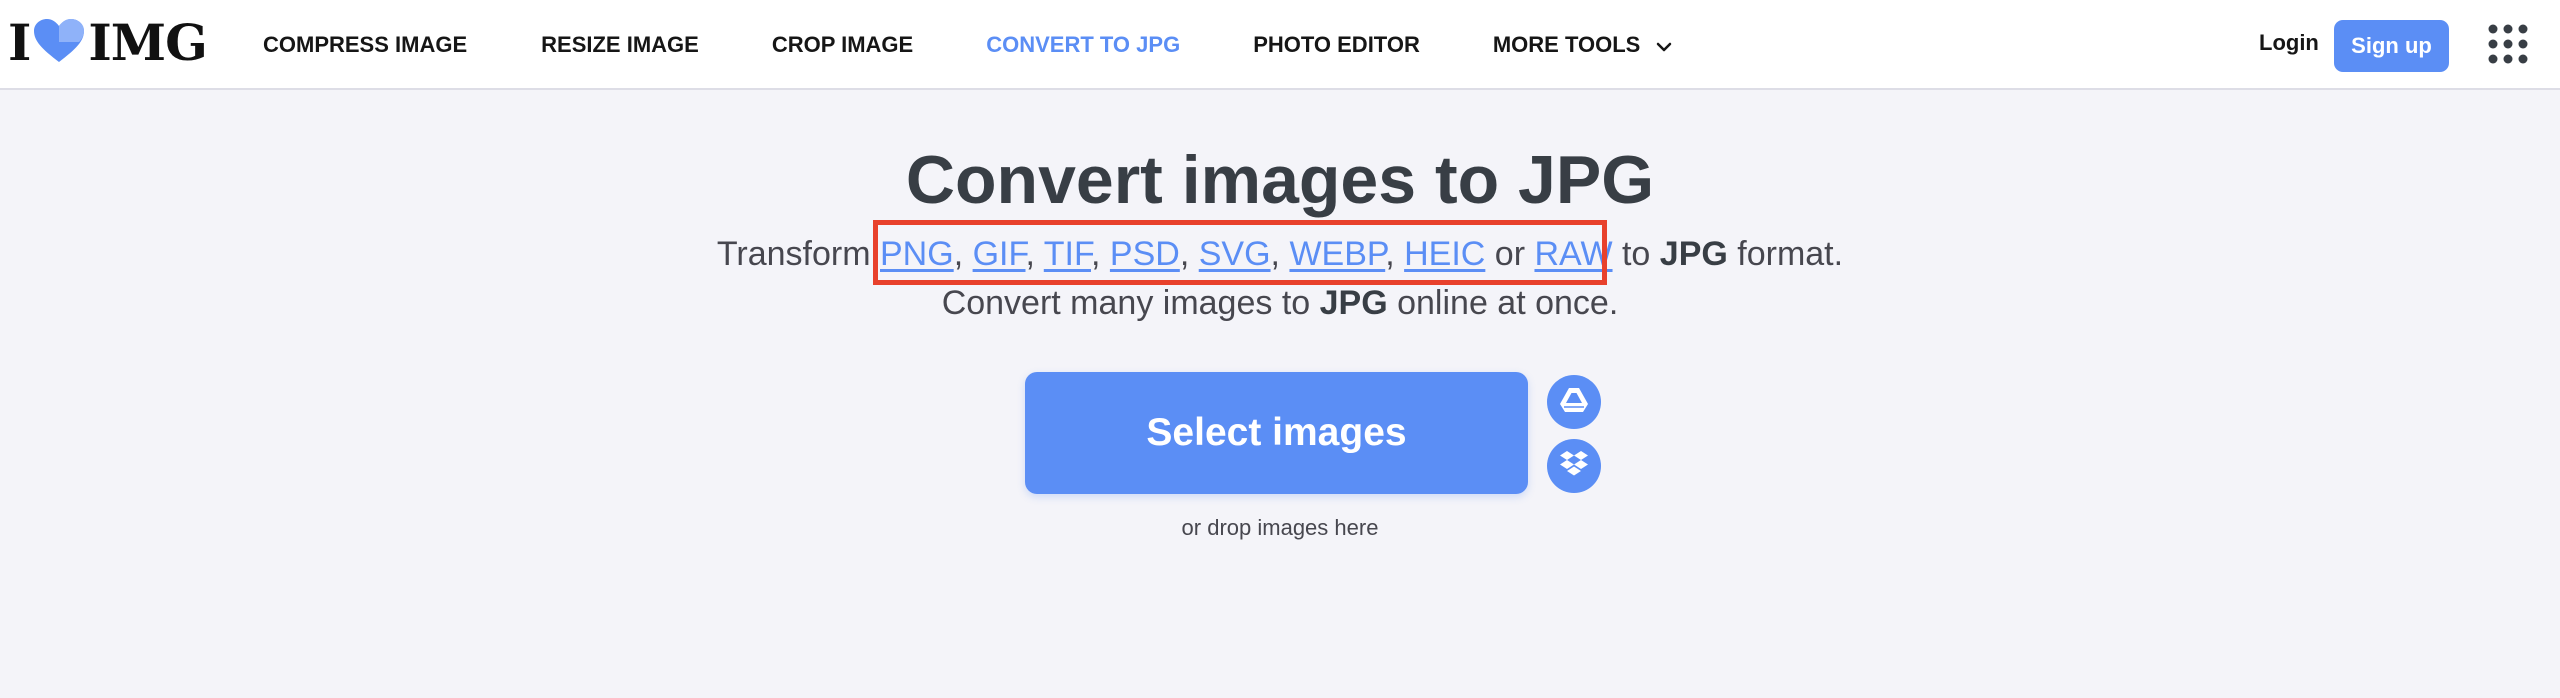 This screenshot has height=698, width=2560. Describe the element at coordinates (1573, 254) in the screenshot. I see `format-link-raw: RAW` at that location.